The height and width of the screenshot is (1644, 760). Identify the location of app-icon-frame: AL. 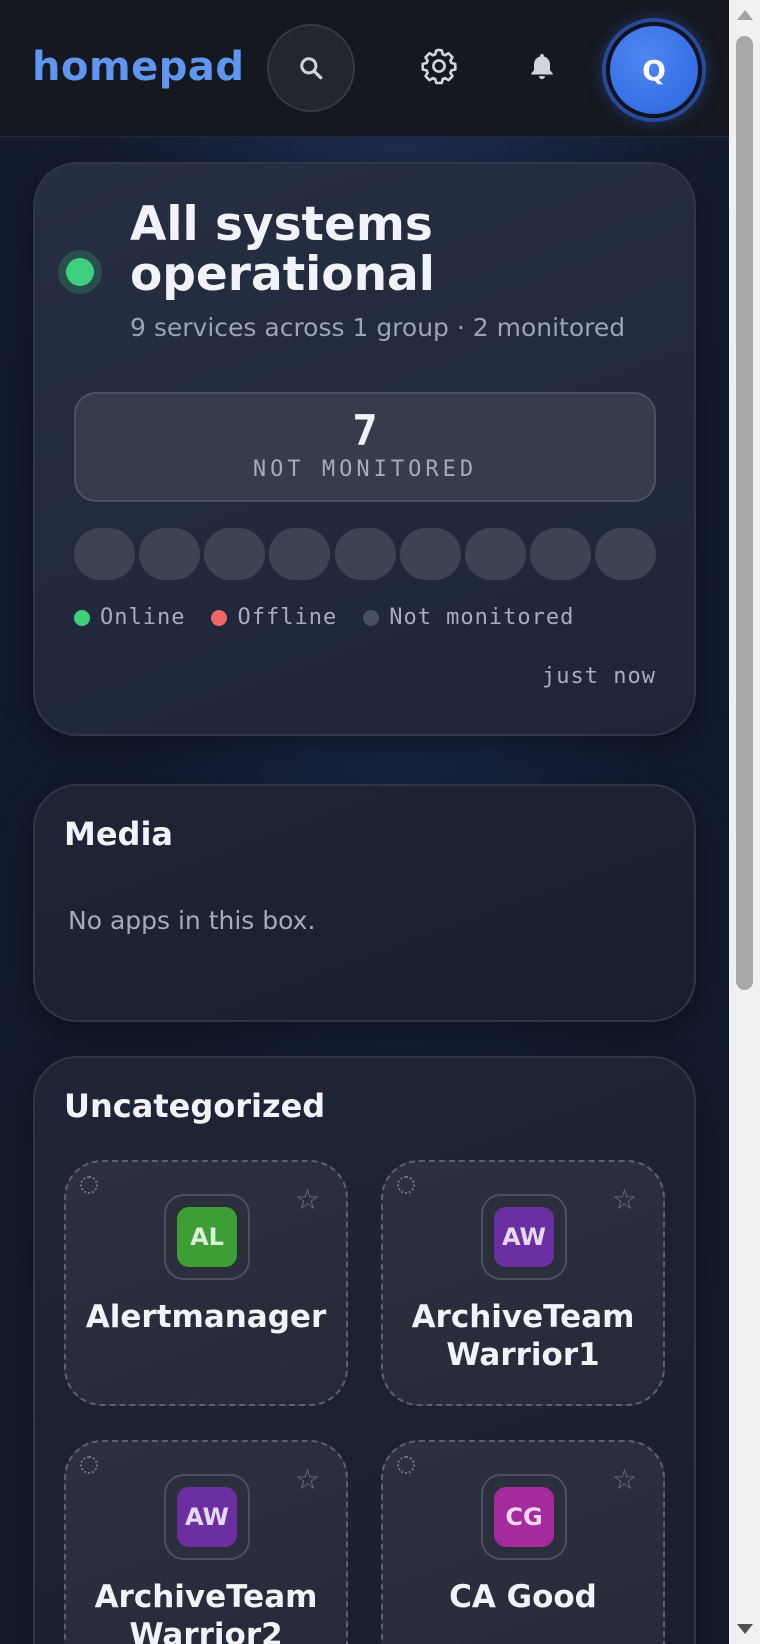
(207, 1237).